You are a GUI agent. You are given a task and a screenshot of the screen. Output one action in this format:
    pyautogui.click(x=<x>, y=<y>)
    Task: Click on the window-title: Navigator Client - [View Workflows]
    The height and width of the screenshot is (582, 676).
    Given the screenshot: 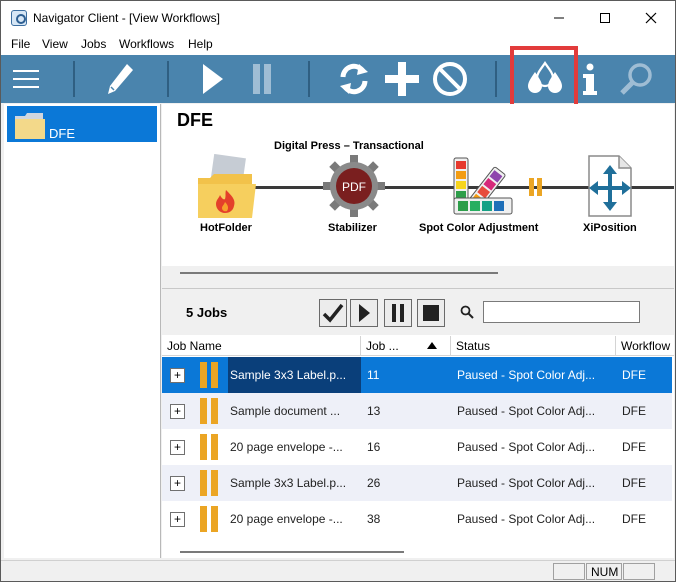 What is the action you would take?
    pyautogui.click(x=126, y=18)
    